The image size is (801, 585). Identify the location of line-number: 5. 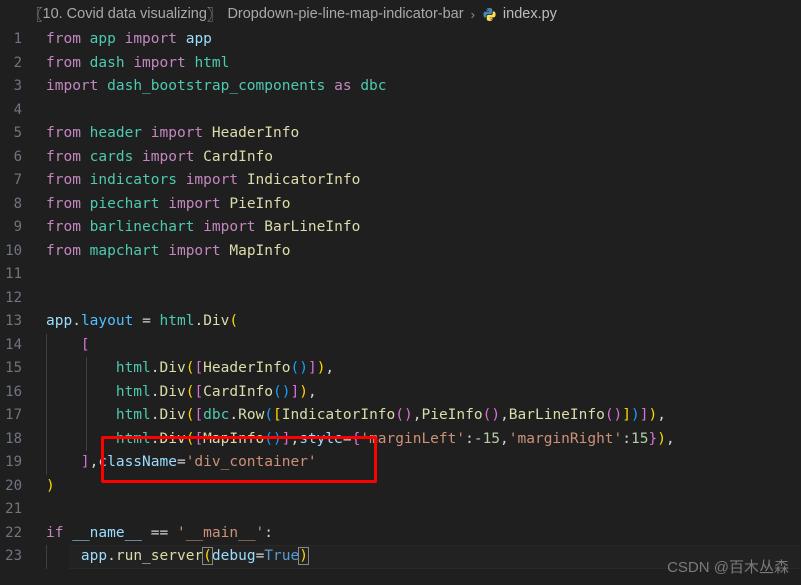
(17, 133).